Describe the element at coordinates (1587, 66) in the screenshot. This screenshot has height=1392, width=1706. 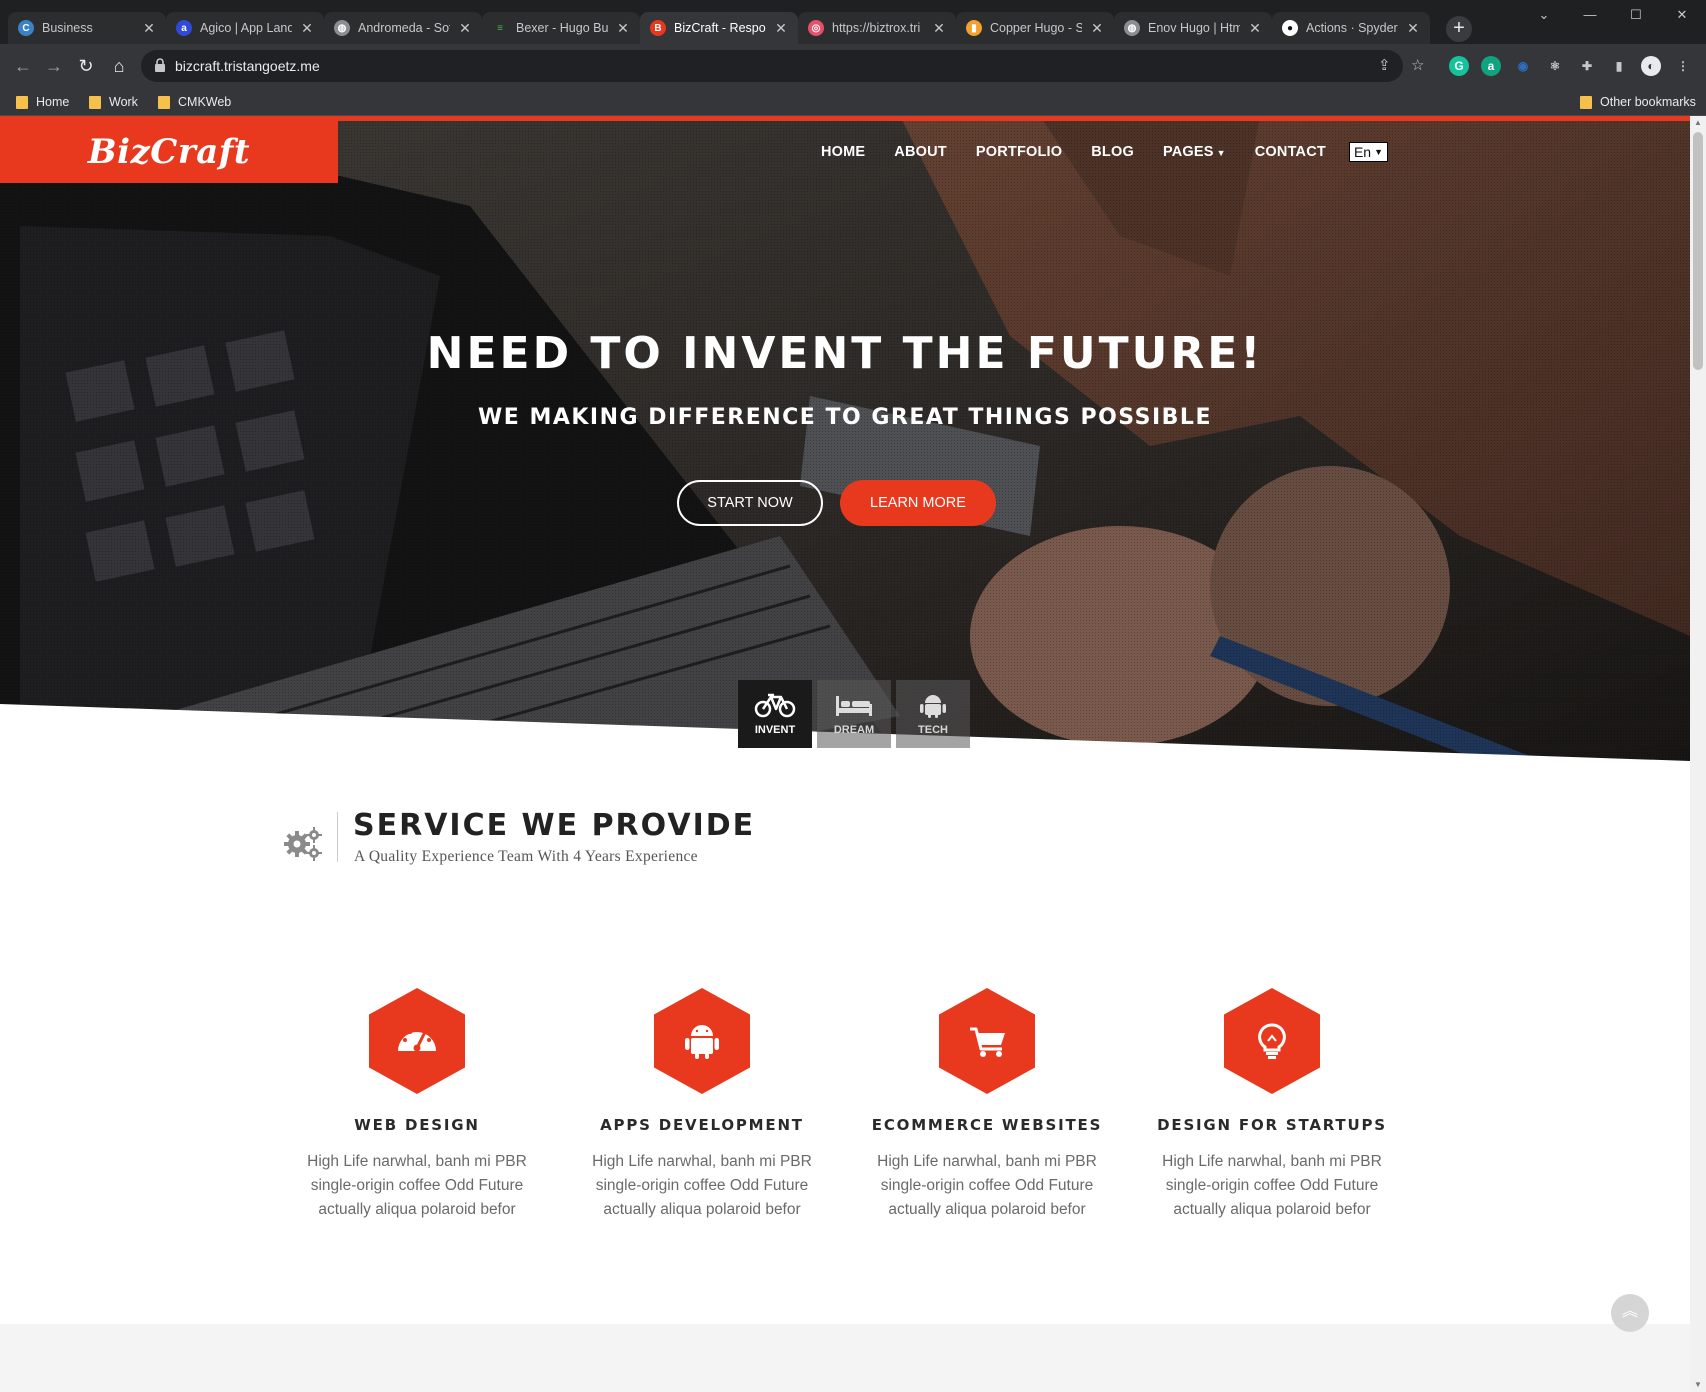
I see `extensions-puzzle-icon: ✚` at that location.